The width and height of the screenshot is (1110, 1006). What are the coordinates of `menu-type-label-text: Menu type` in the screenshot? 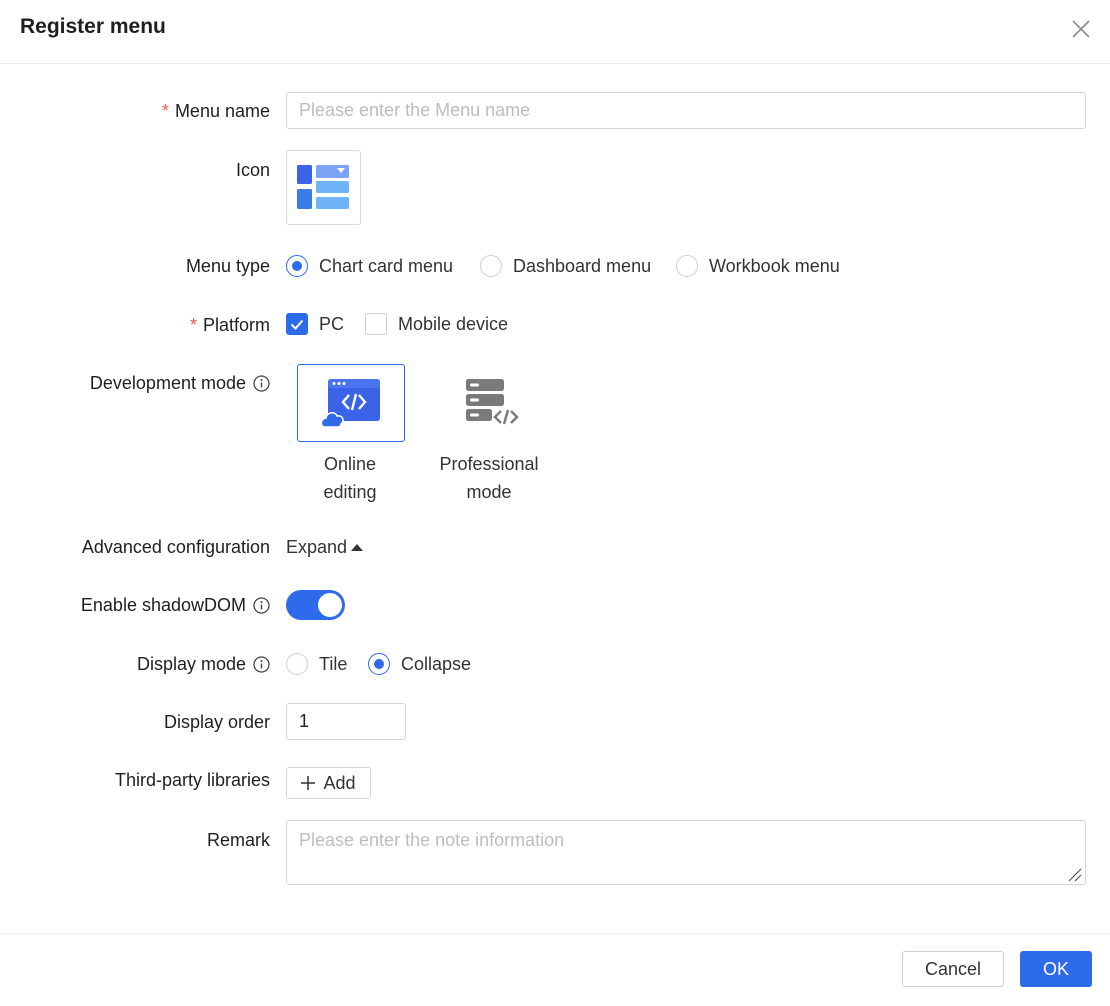 It's located at (227, 266).